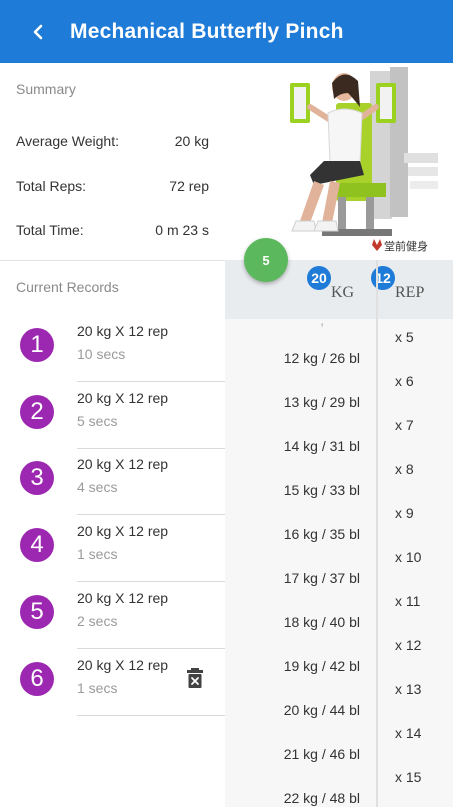 This screenshot has width=453, height=807. I want to click on kg-option: 12 kg / 26 bl, so click(322, 358).